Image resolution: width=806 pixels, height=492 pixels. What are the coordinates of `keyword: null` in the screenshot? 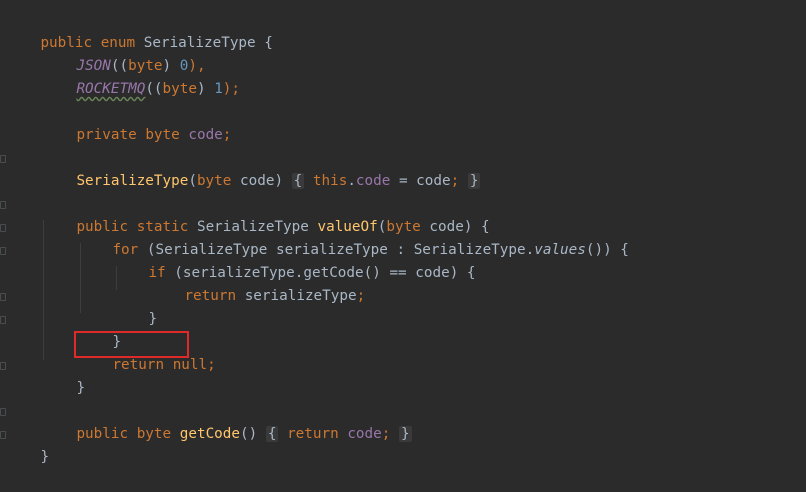 It's located at (190, 365).